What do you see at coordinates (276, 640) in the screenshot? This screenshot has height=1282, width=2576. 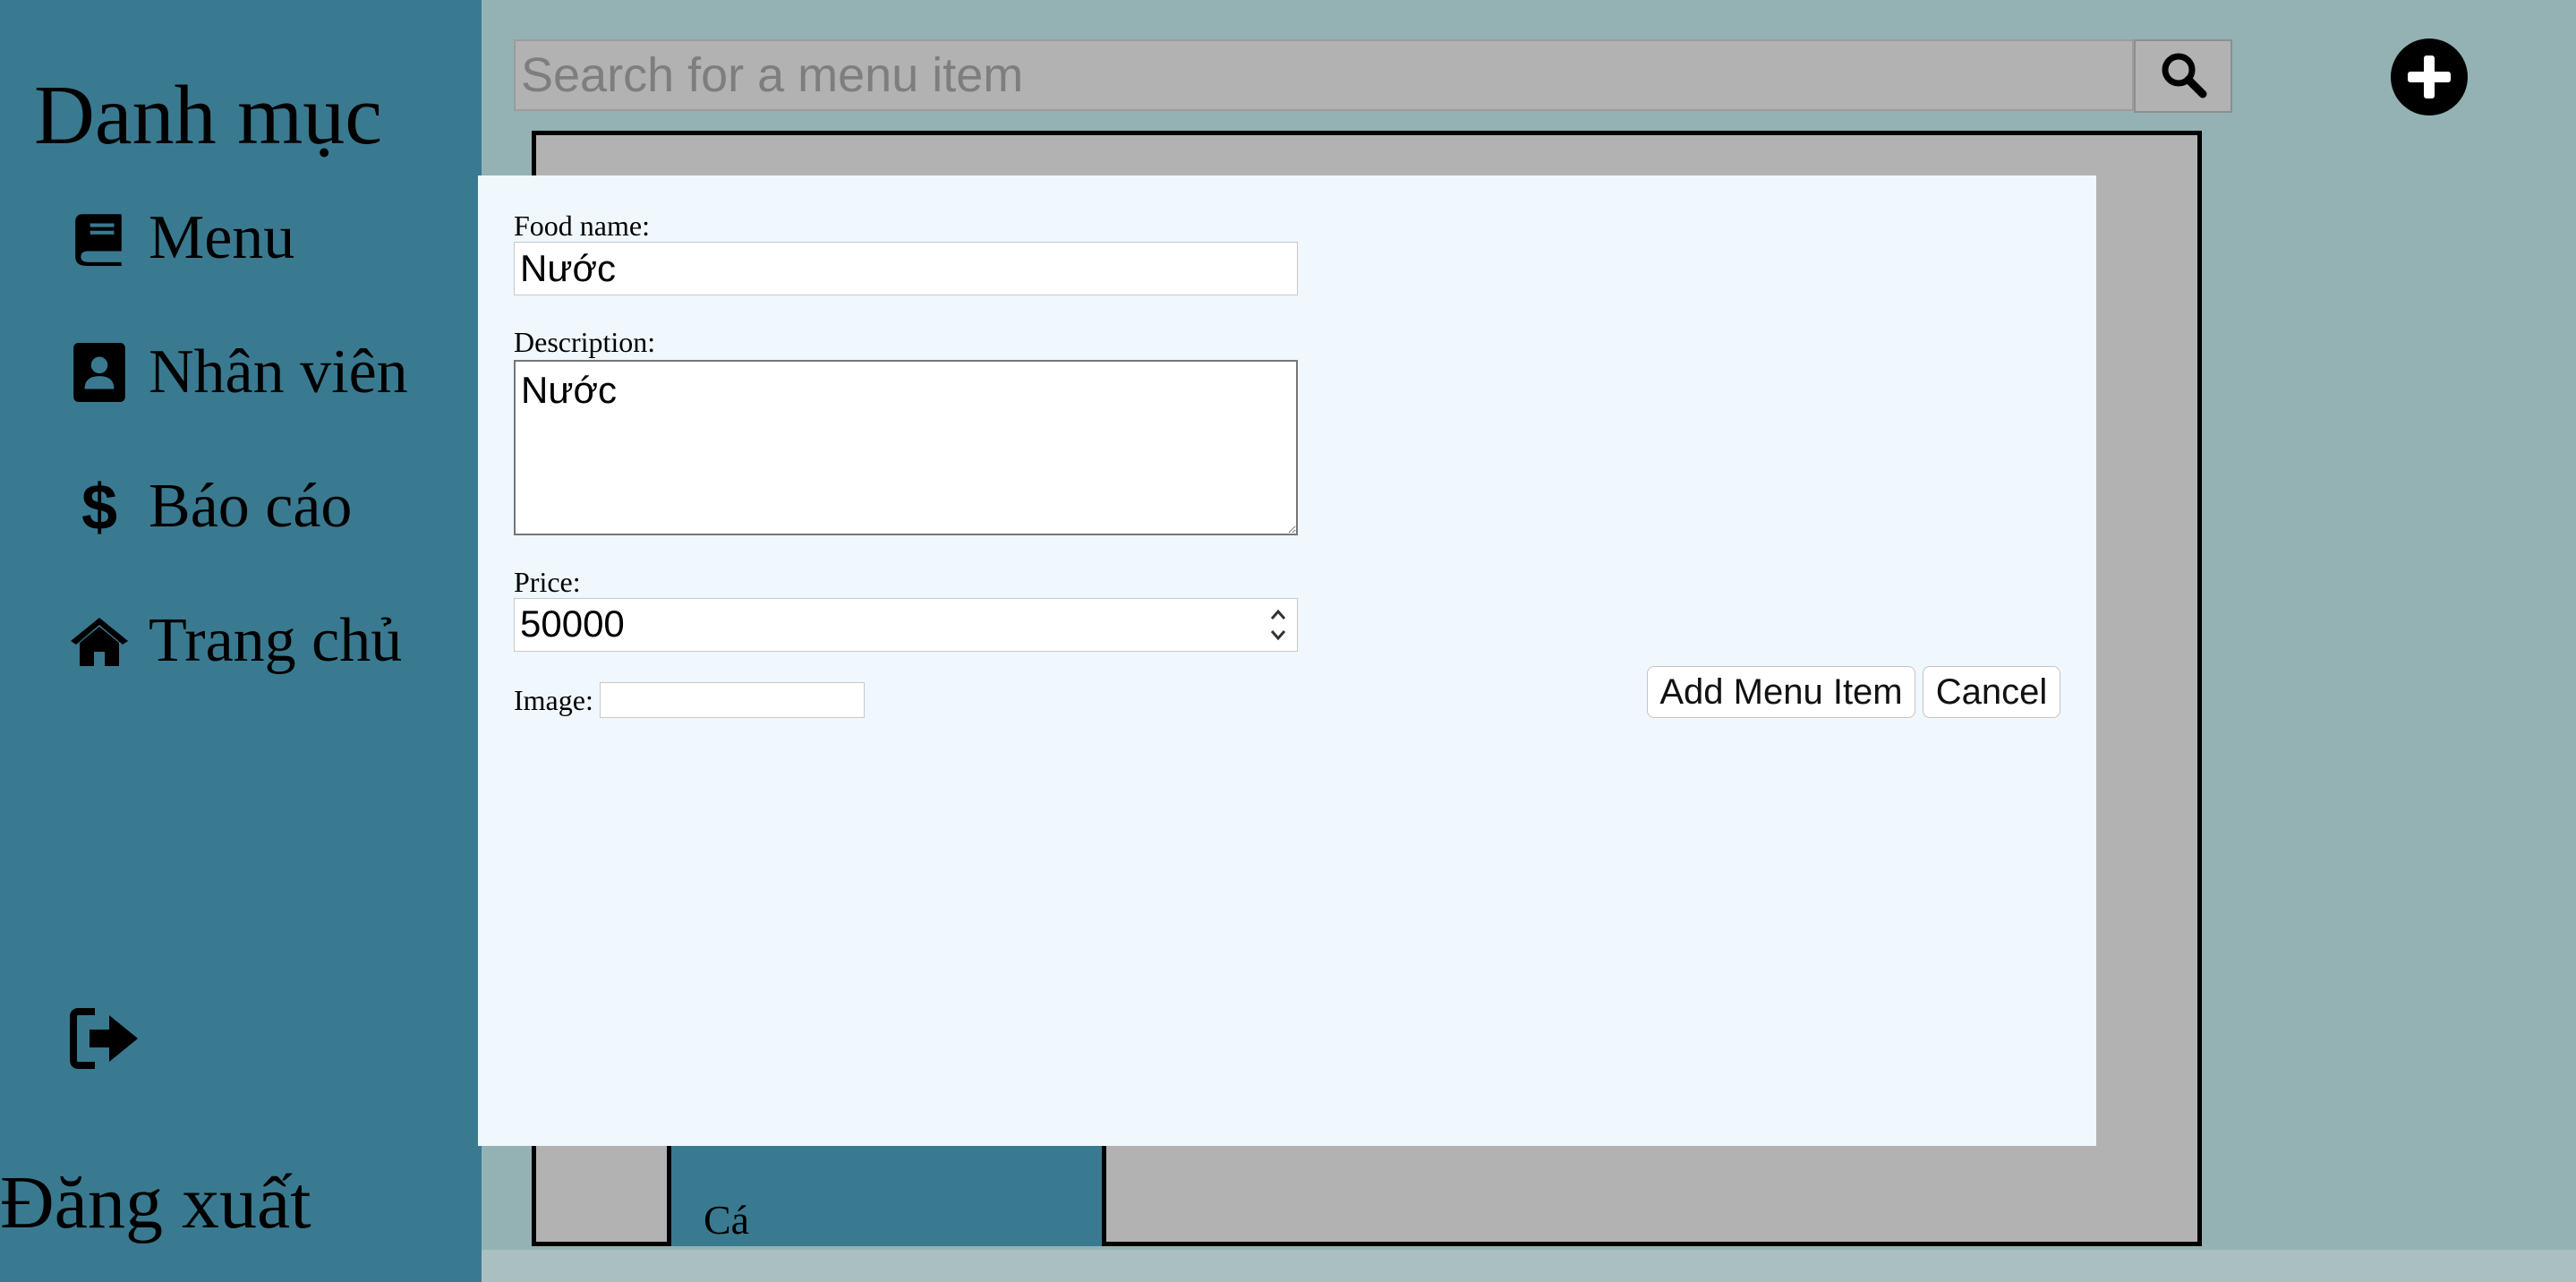 I see `sidebar-item-label: Trang chủ` at bounding box center [276, 640].